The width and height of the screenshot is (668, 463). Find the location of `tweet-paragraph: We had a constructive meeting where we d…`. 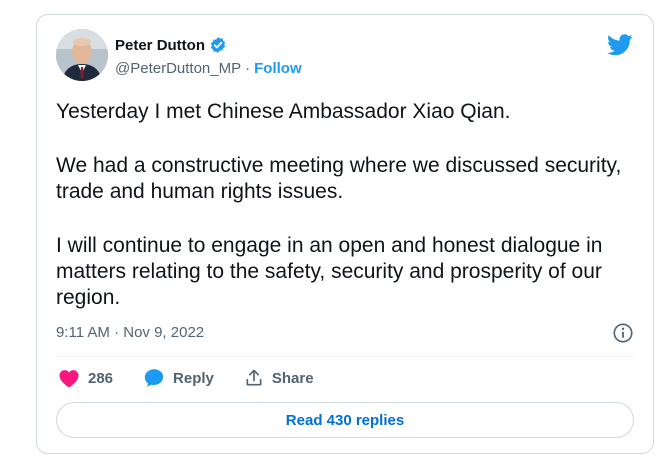

tweet-paragraph: We had a constructive meeting where we d… is located at coordinates (339, 178).